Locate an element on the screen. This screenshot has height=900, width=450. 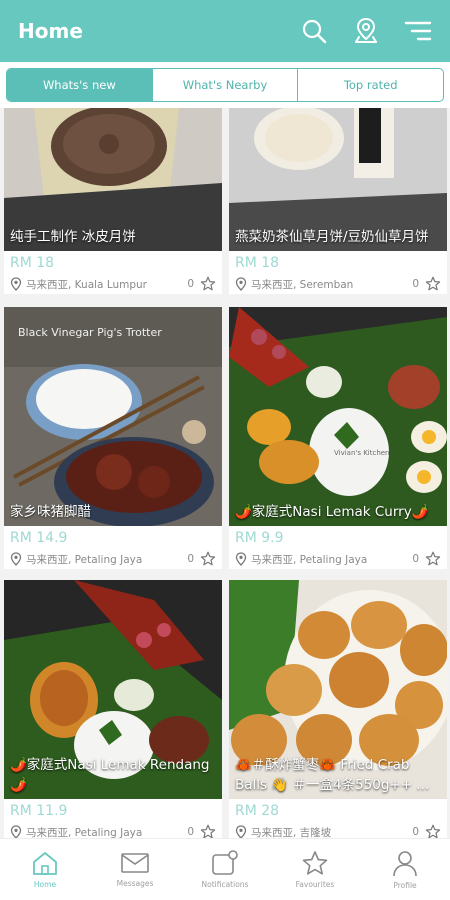
listing-photo: 🌶️家庭式Nasi Lemak Rendang🌶️ is located at coordinates (113, 689).